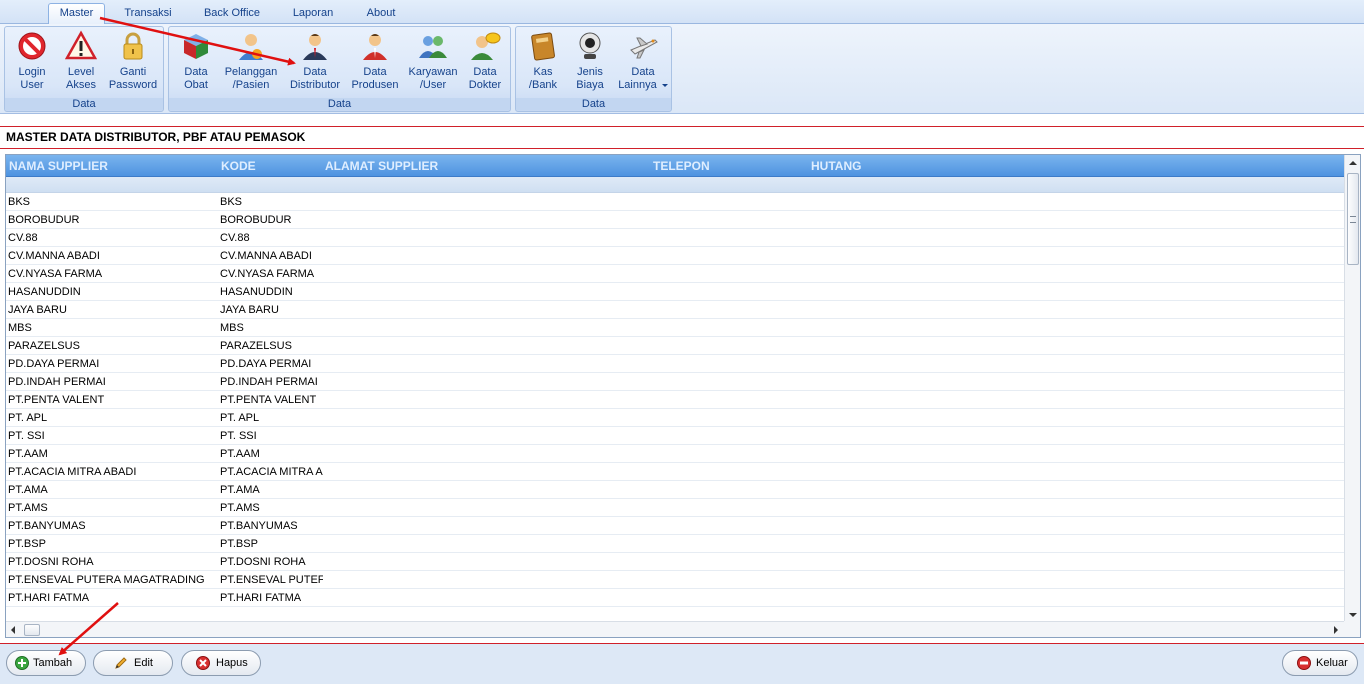  What do you see at coordinates (675, 220) in the screenshot?
I see `table-row: BOROBUDUR BOROBUDUR` at bounding box center [675, 220].